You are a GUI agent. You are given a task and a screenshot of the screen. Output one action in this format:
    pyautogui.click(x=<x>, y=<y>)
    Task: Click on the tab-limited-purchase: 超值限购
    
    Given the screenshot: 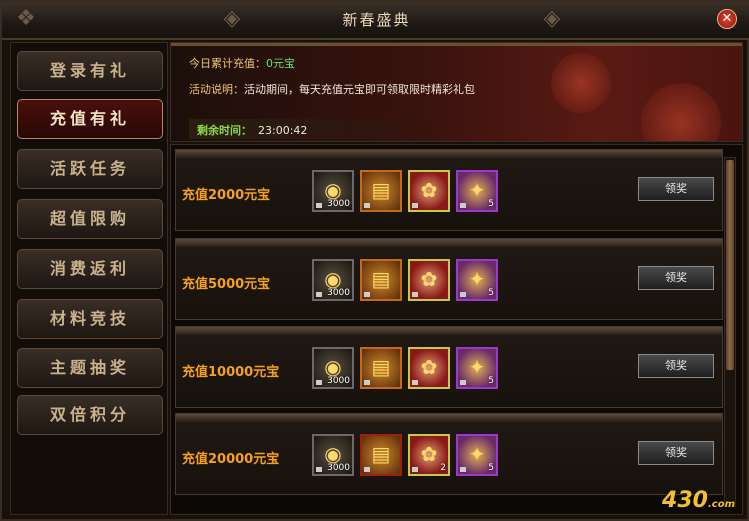 What is the action you would take?
    pyautogui.click(x=90, y=219)
    